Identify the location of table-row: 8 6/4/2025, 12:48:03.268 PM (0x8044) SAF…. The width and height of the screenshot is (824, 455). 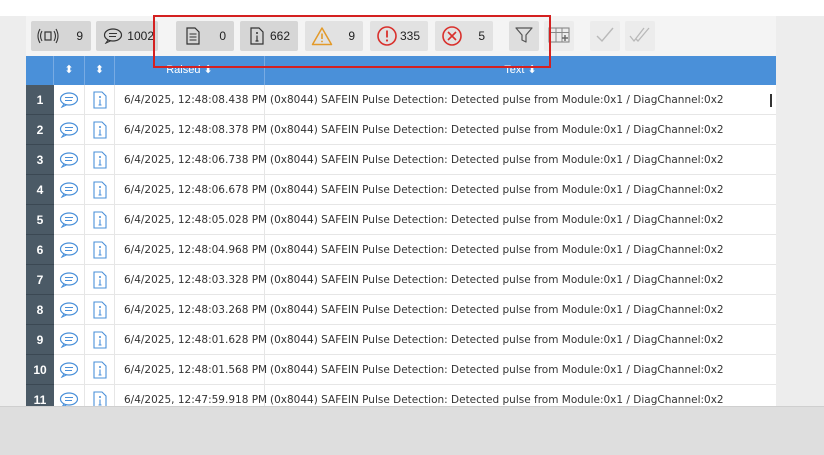
(401, 310).